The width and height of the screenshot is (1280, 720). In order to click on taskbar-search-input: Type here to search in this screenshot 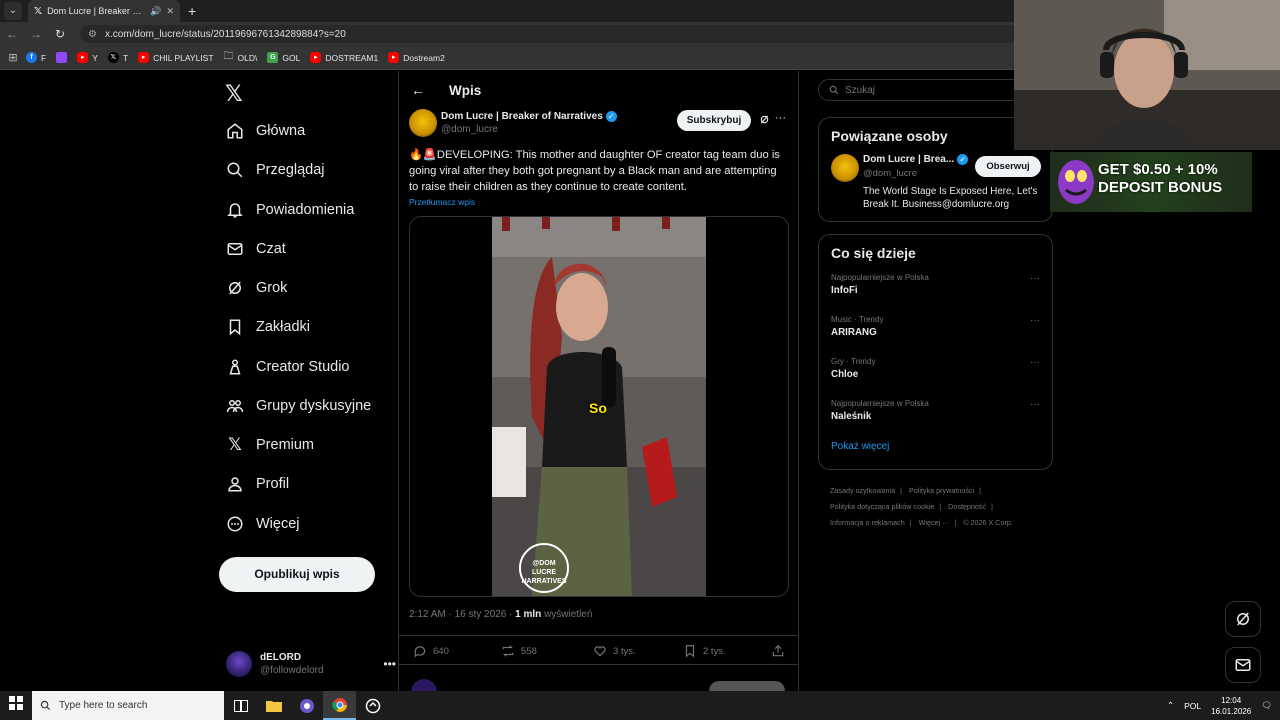, I will do `click(128, 705)`.